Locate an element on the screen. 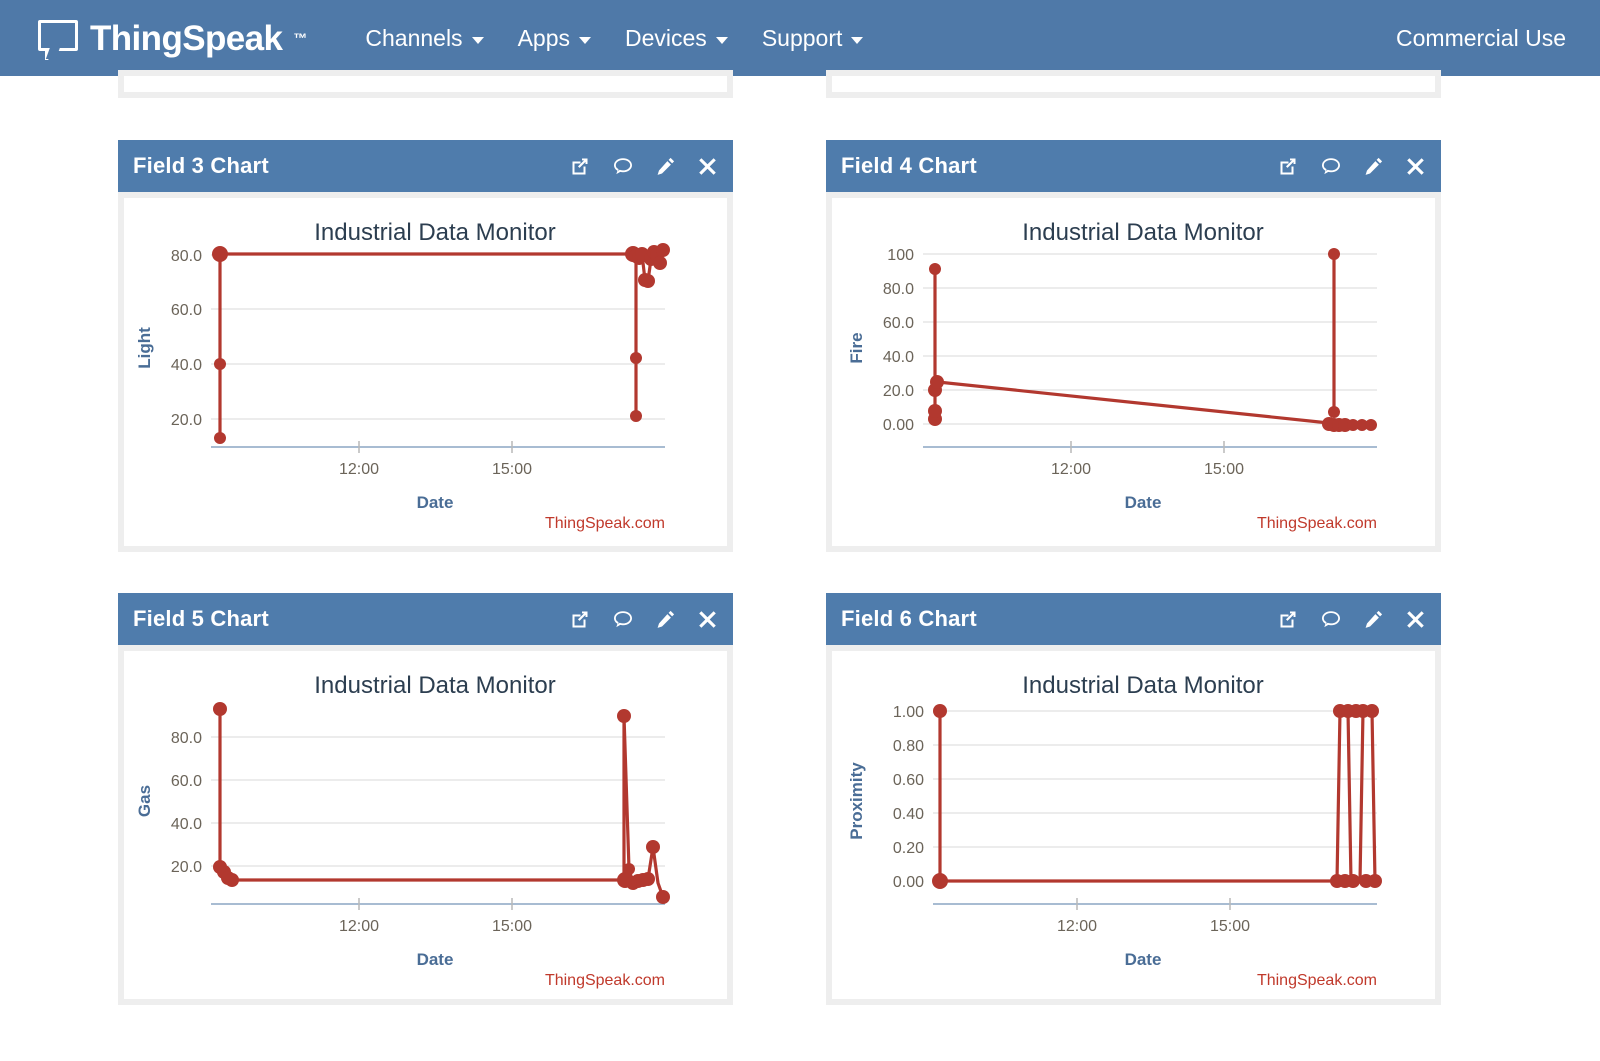  brand-name: ThingSpeak is located at coordinates (186, 38).